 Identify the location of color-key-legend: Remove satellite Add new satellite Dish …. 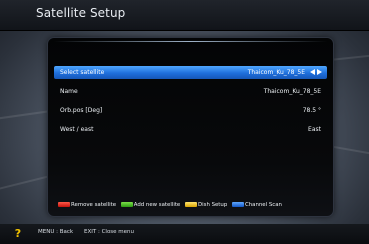
(171, 205).